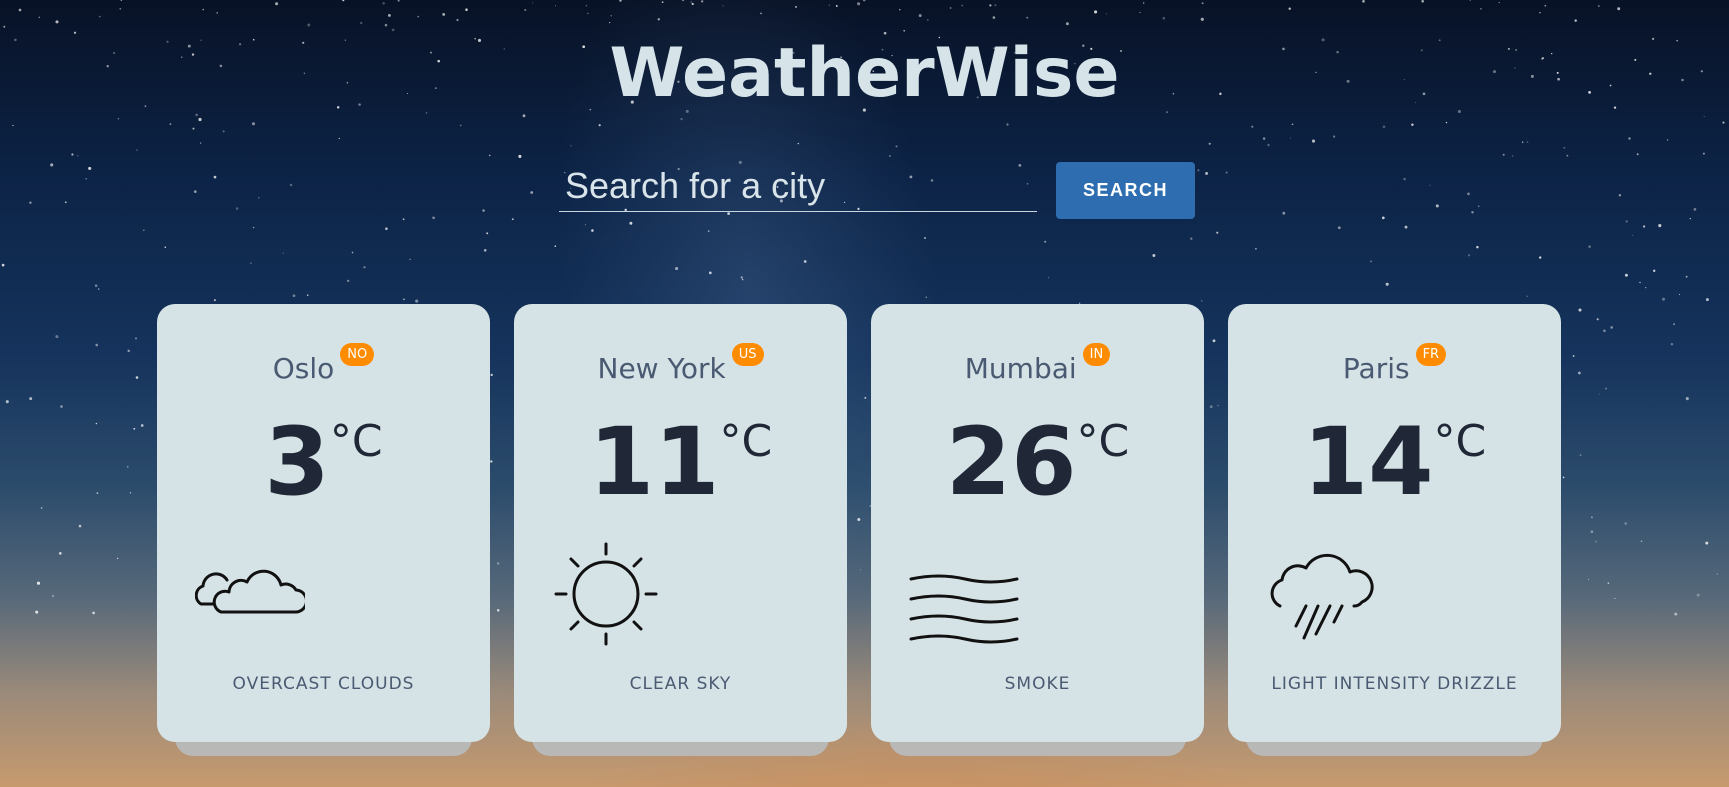 The width and height of the screenshot is (1729, 787). I want to click on sun-icon, so click(606, 594).